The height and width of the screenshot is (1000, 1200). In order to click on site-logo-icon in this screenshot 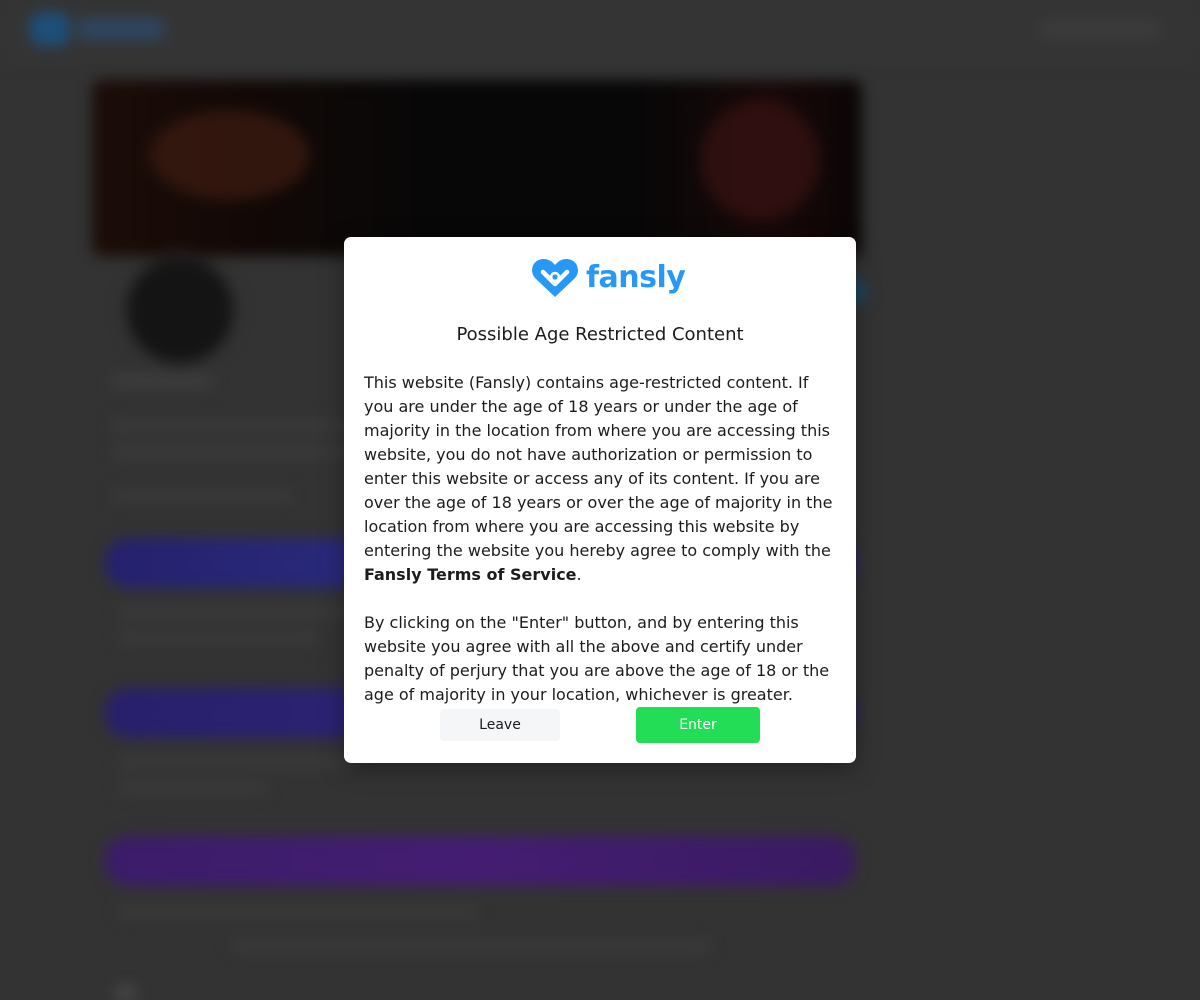, I will do `click(50, 29)`.